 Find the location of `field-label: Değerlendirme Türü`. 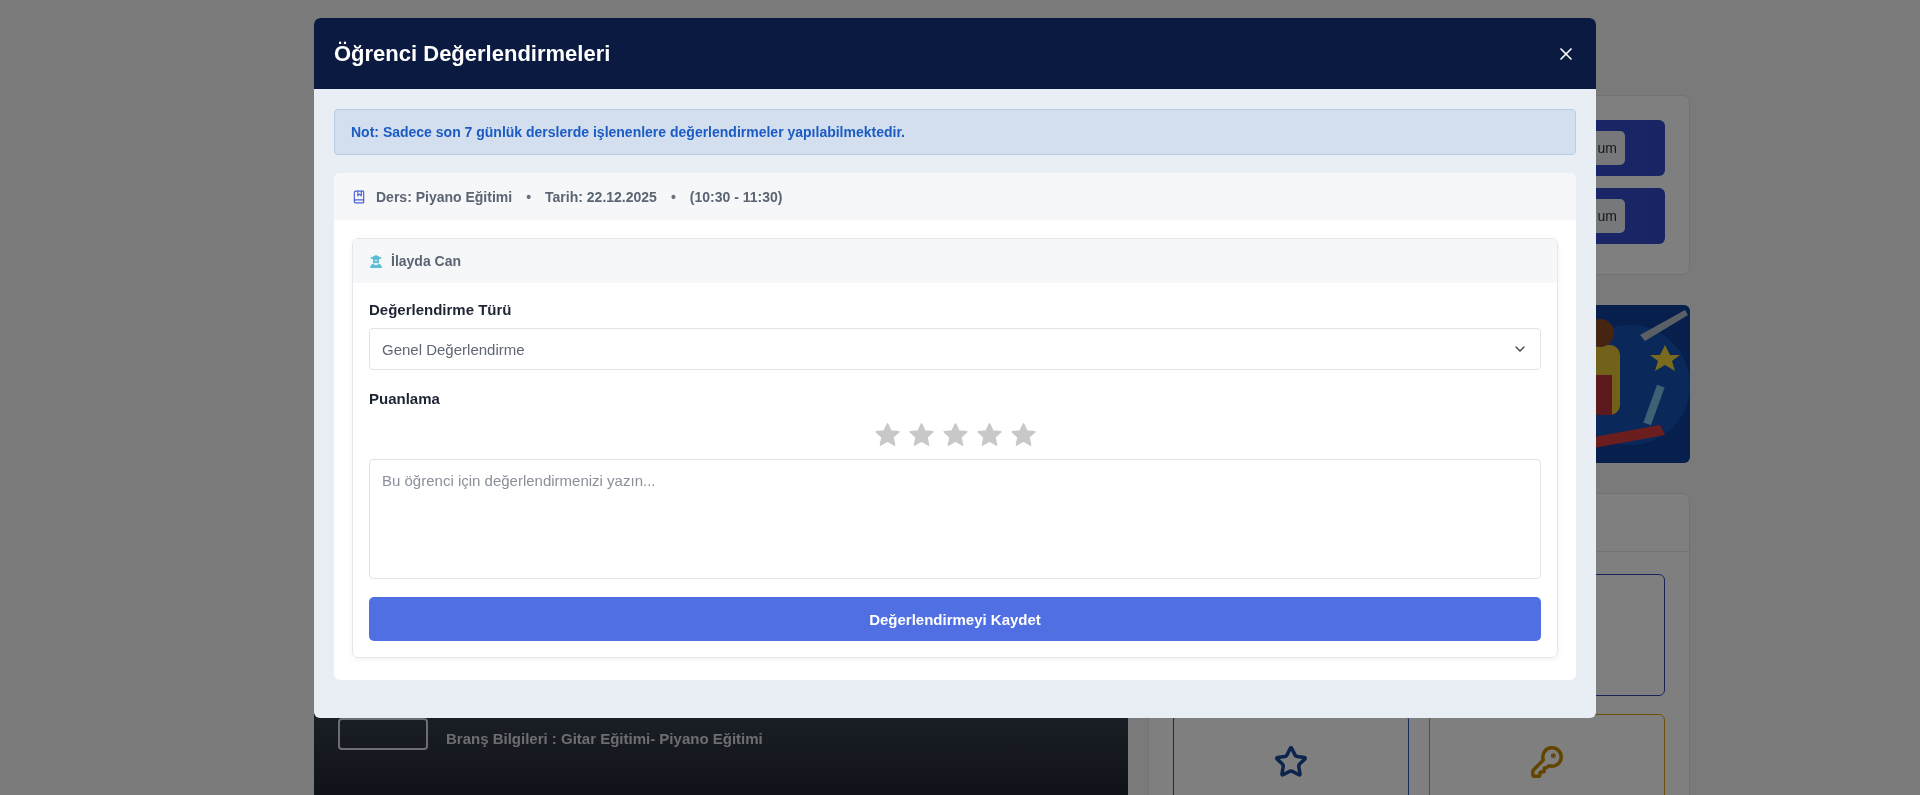

field-label: Değerlendirme Türü is located at coordinates (441, 309).